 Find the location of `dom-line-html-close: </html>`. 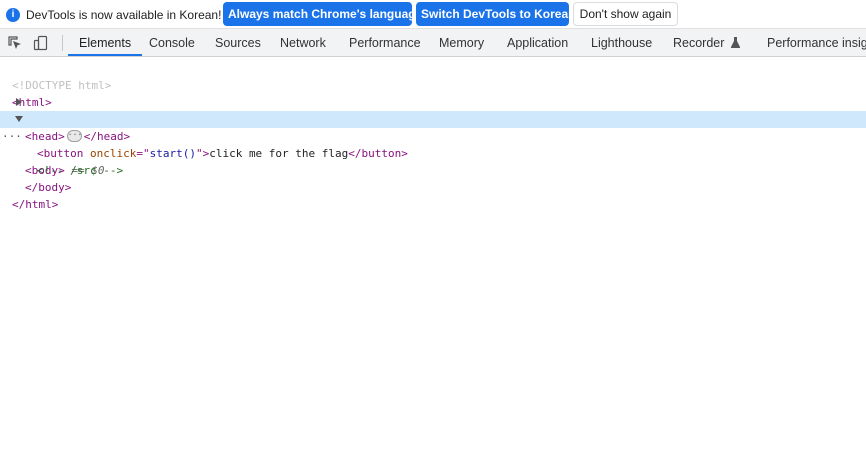

dom-line-html-close: </html> is located at coordinates (433, 195).